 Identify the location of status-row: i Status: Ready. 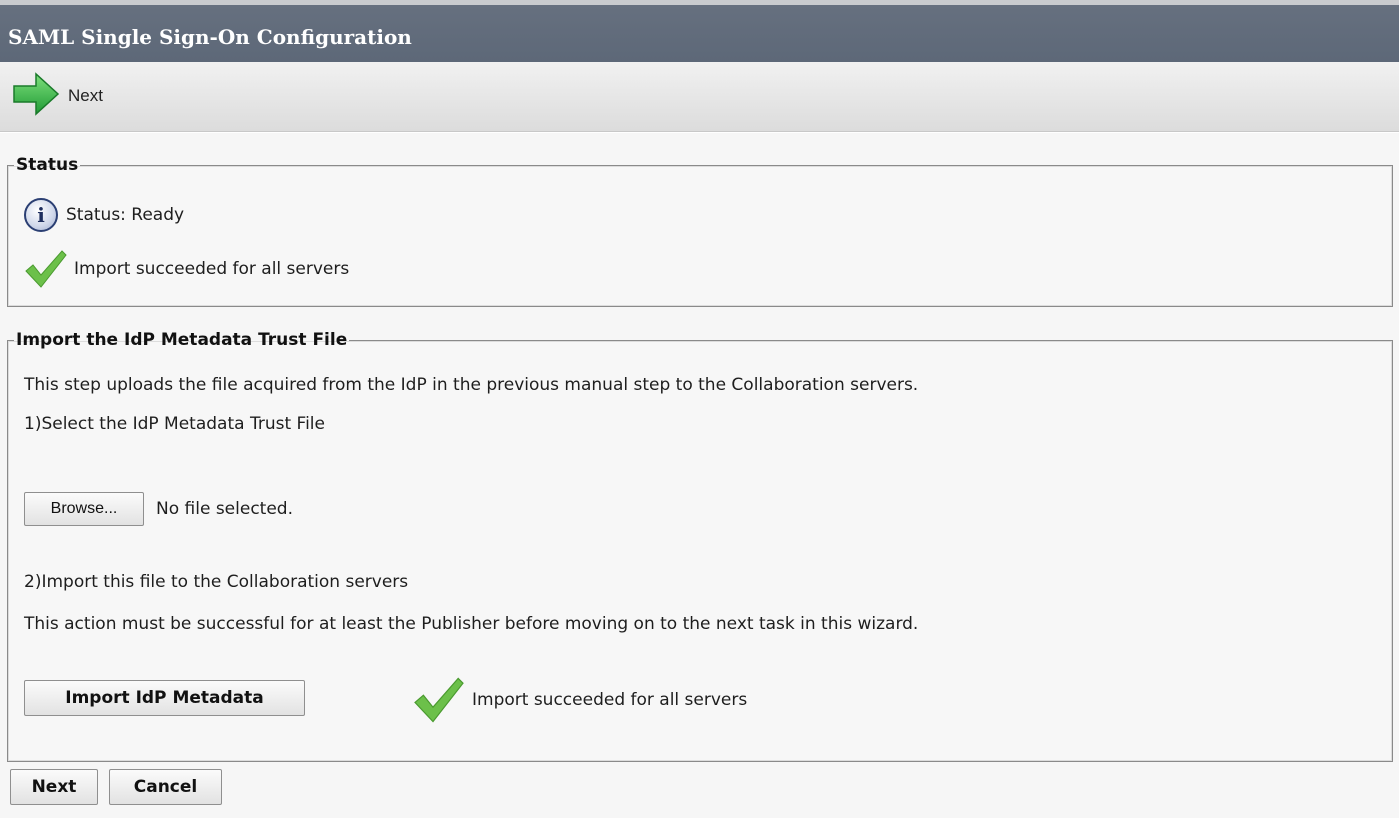
(104, 215).